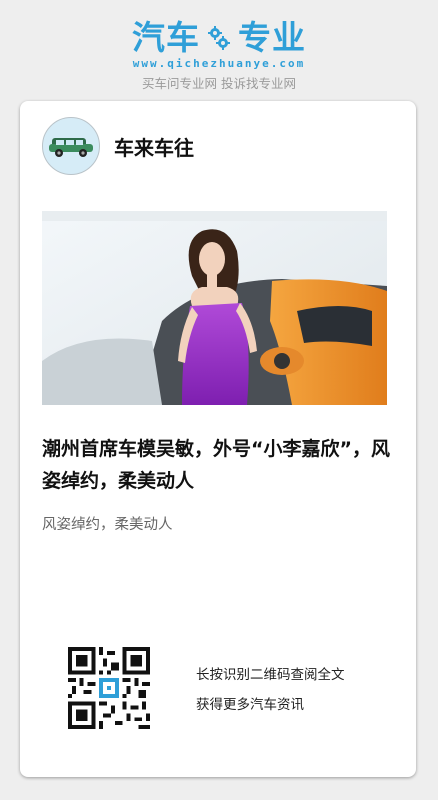 This screenshot has height=800, width=438. I want to click on car-icon, so click(71, 147).